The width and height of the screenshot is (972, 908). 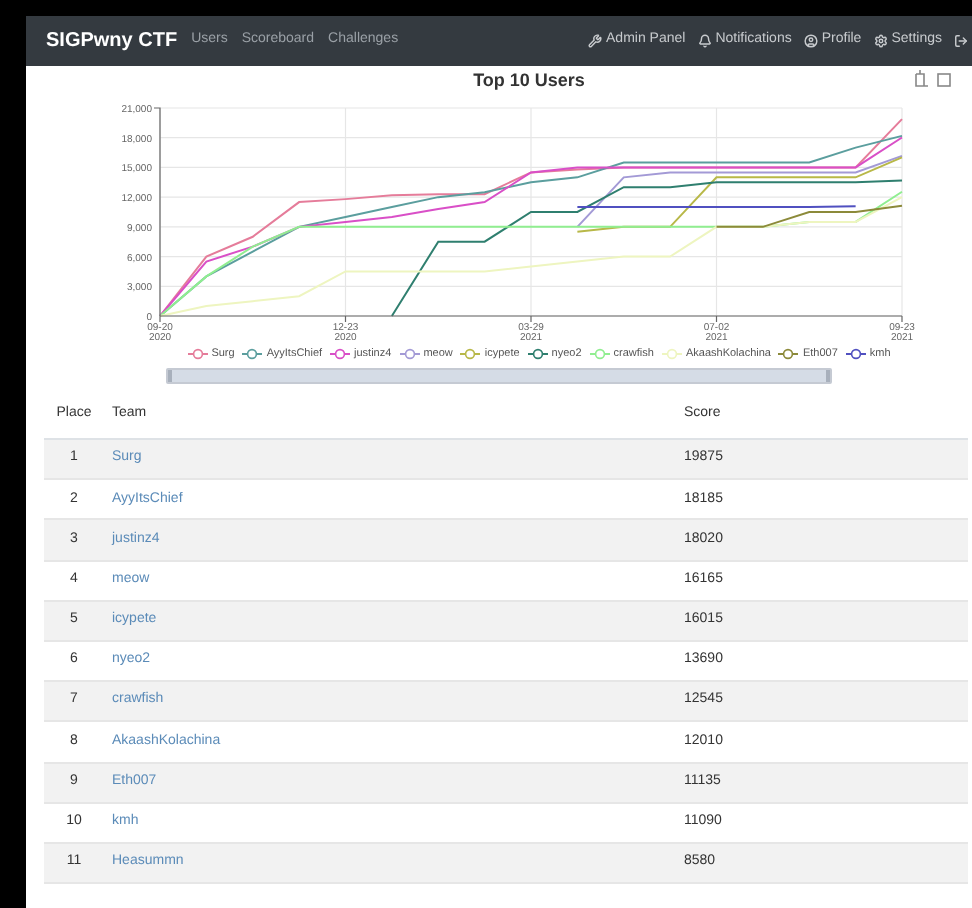 What do you see at coordinates (704, 41) in the screenshot?
I see `bell-icon` at bounding box center [704, 41].